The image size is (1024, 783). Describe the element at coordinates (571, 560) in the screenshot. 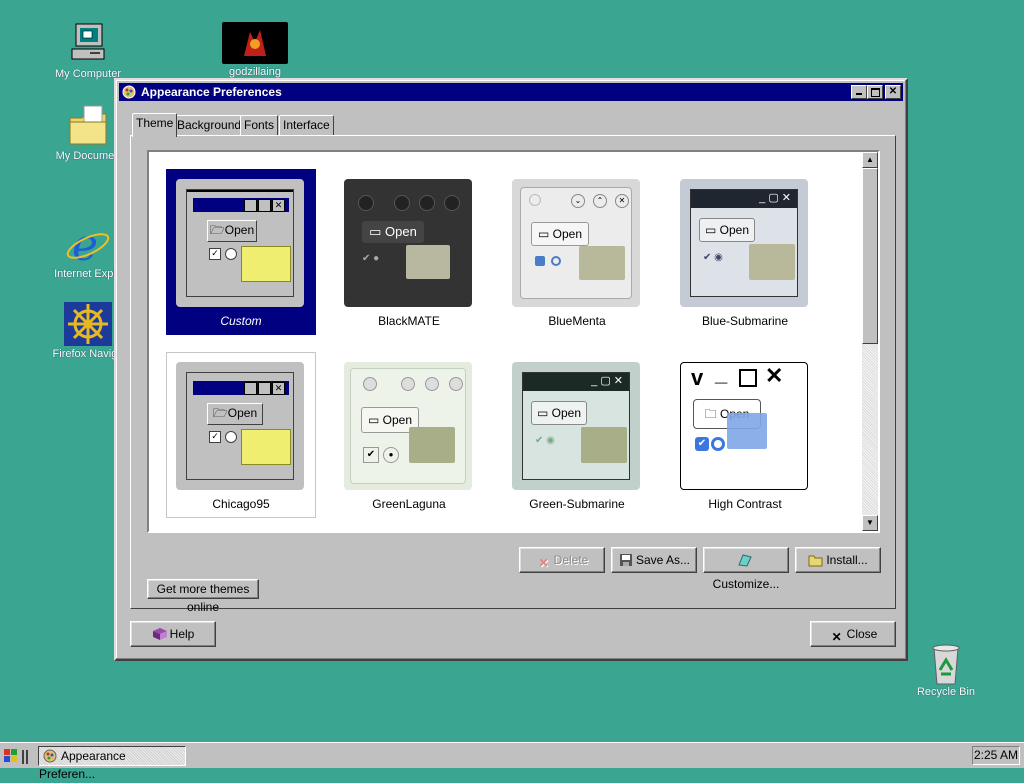

I see `delete-label: Delete` at that location.